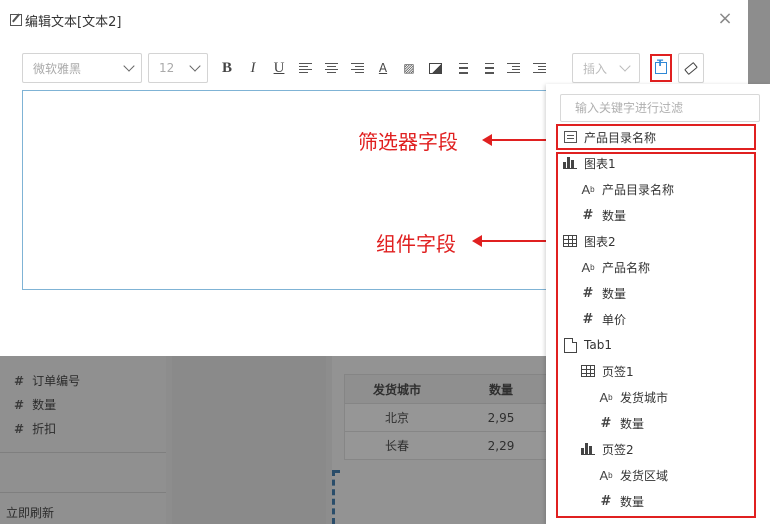  Describe the element at coordinates (595, 68) in the screenshot. I see `insert-label: 插入` at that location.